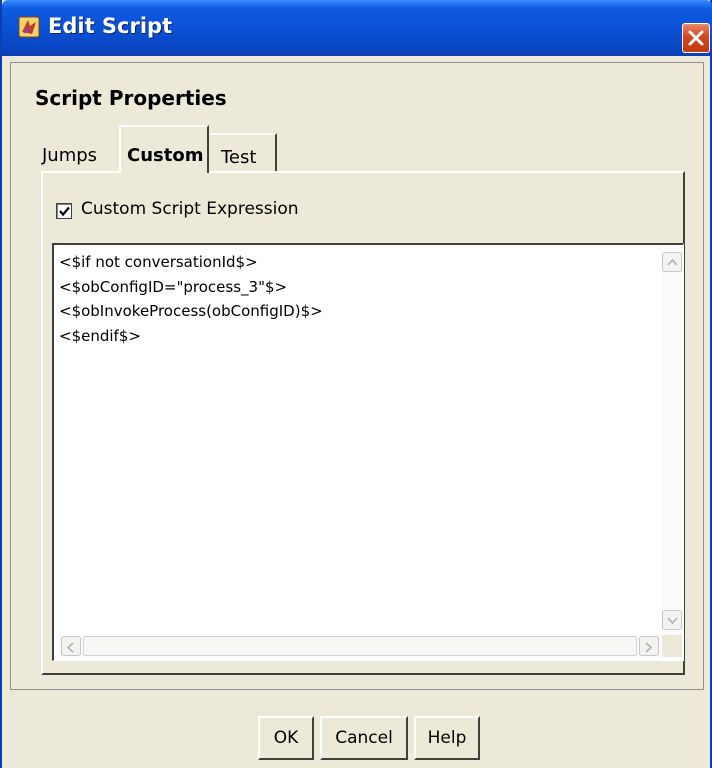 The width and height of the screenshot is (712, 768). I want to click on tab-jumps: Jumps, so click(69, 158).